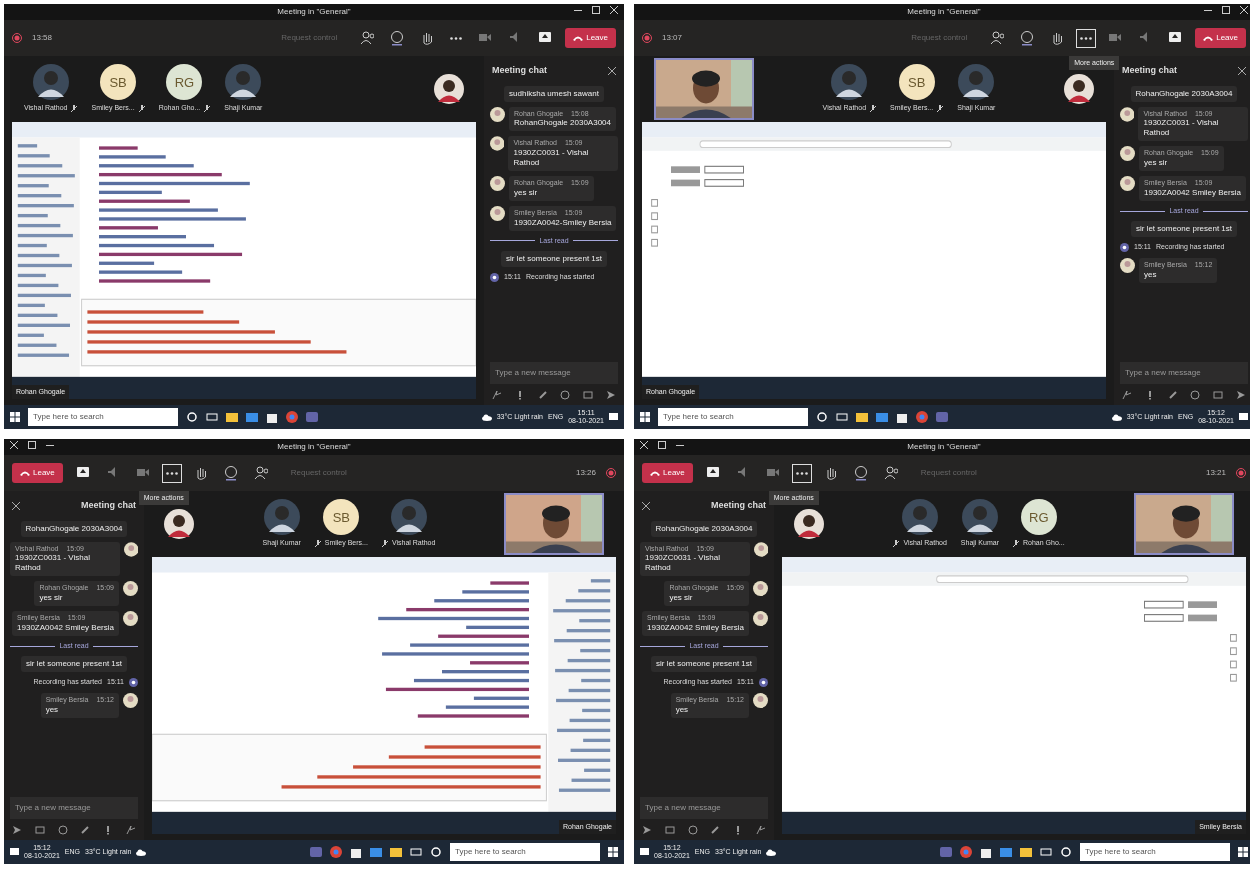 This screenshot has height=870, width=1250. Describe the element at coordinates (655, 473) in the screenshot. I see `phone-icon` at that location.